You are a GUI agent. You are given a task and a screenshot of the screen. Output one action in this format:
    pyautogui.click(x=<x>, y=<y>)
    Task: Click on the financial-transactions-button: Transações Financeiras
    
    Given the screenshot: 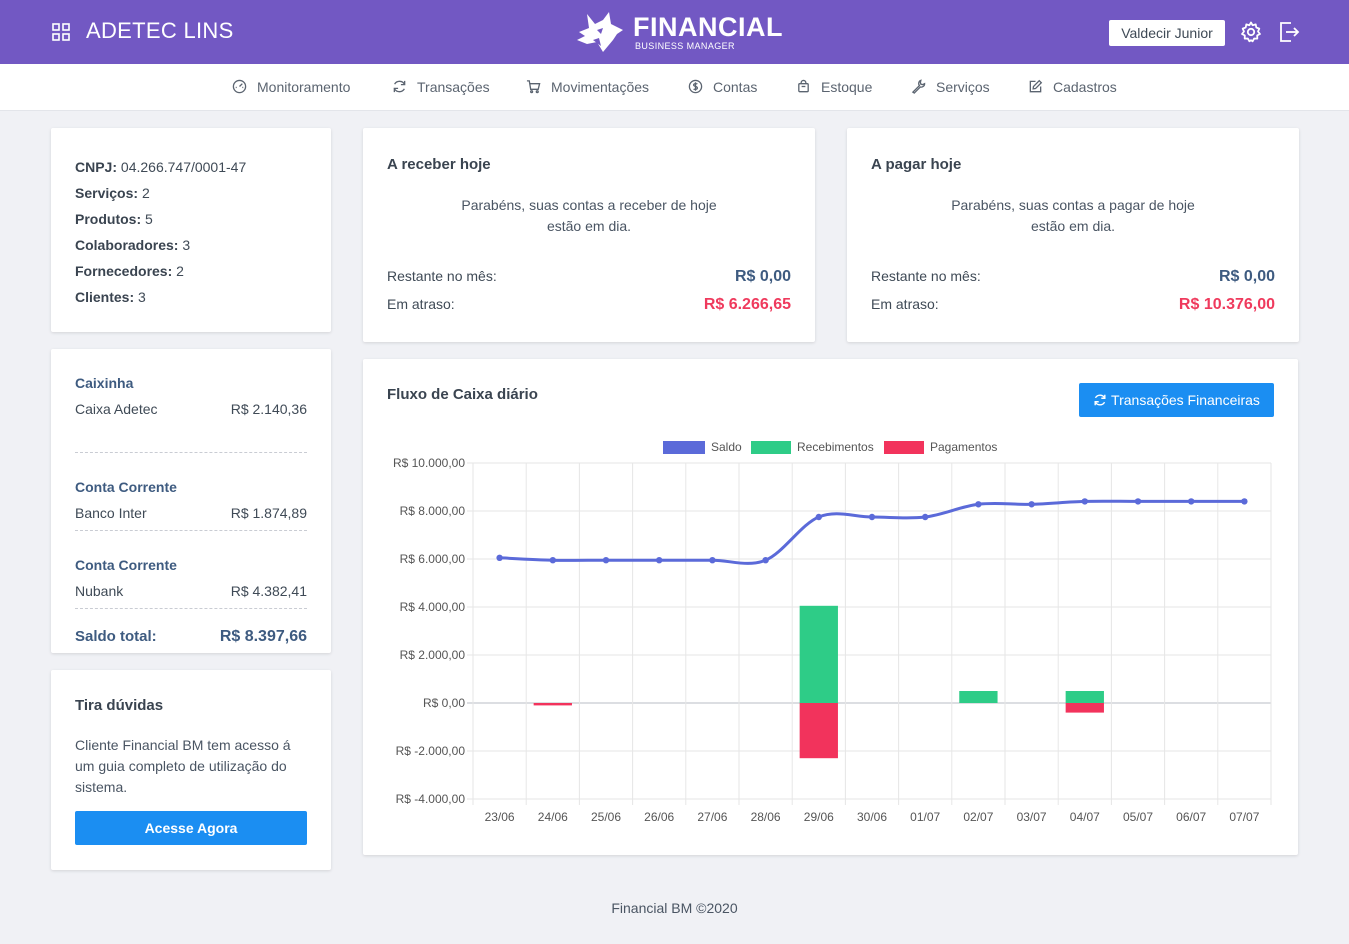 What is the action you would take?
    pyautogui.click(x=1176, y=400)
    